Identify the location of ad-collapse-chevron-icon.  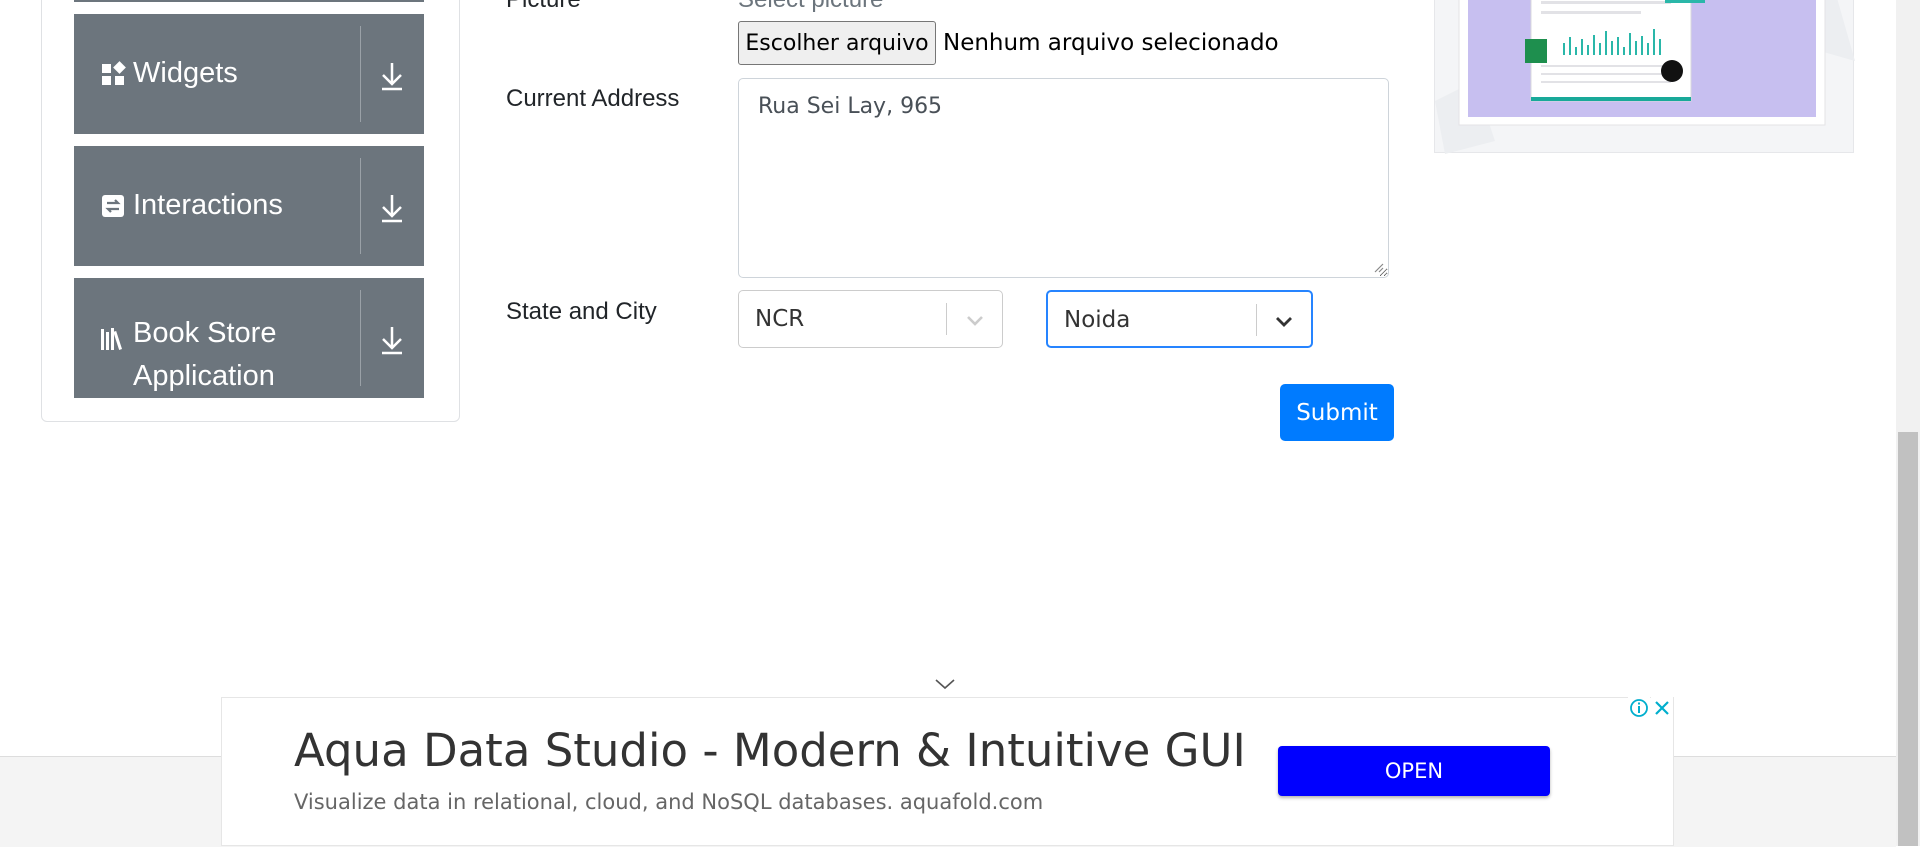
(945, 684).